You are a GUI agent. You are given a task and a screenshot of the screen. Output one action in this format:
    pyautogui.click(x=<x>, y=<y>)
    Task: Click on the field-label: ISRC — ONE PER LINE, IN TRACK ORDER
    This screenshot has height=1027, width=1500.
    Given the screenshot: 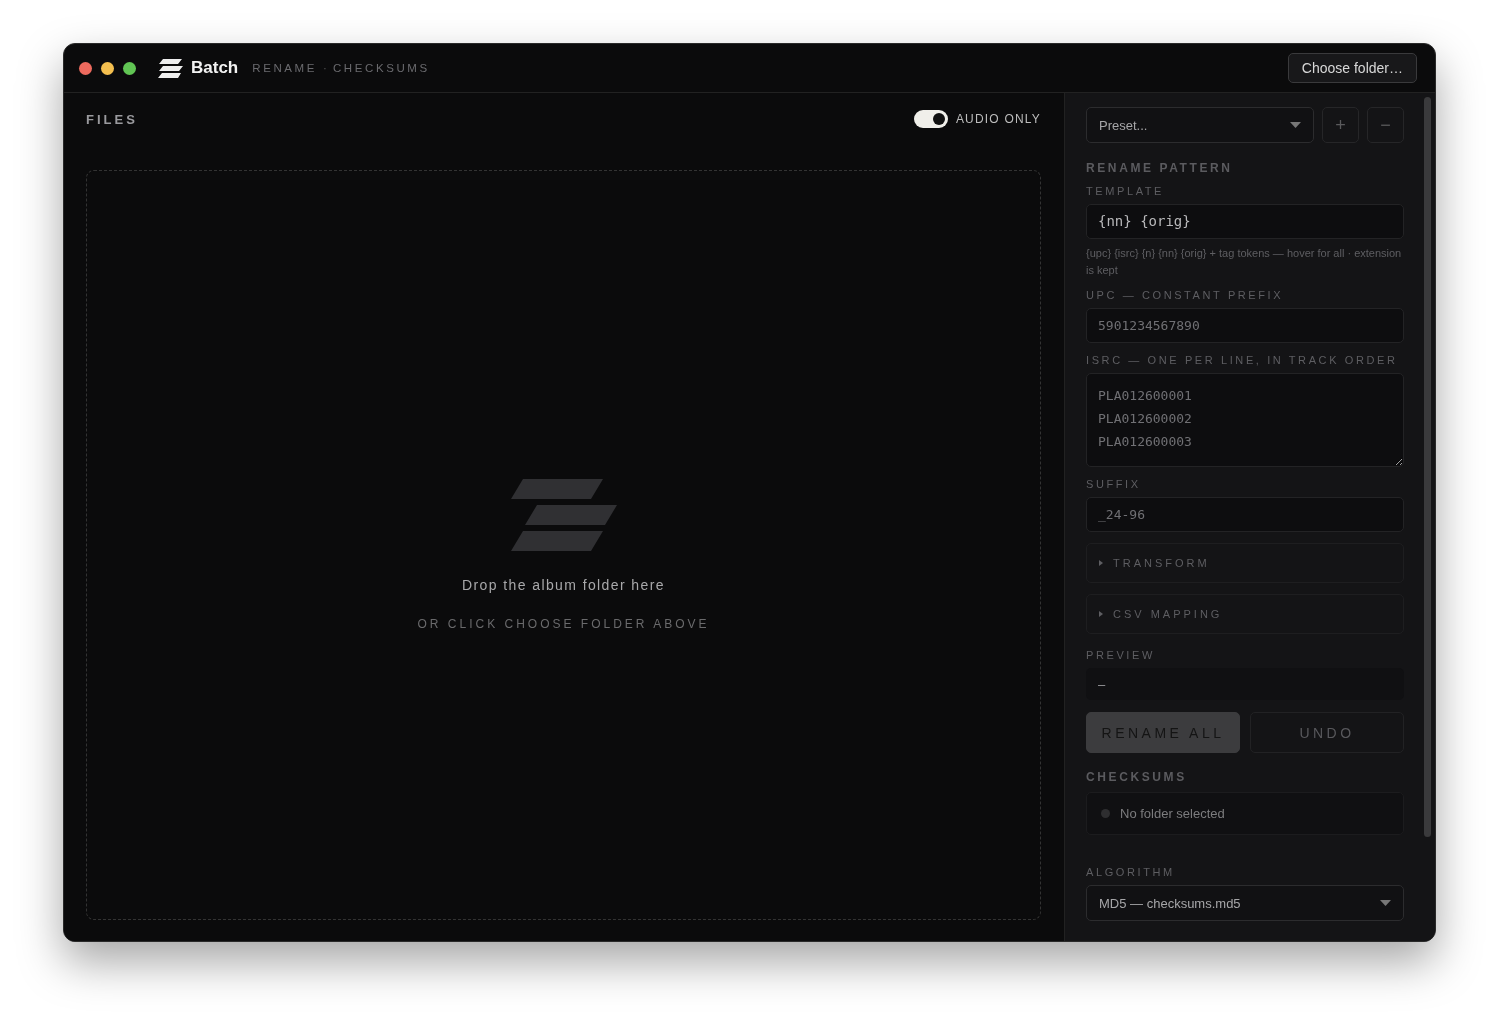 What is the action you would take?
    pyautogui.click(x=1242, y=360)
    